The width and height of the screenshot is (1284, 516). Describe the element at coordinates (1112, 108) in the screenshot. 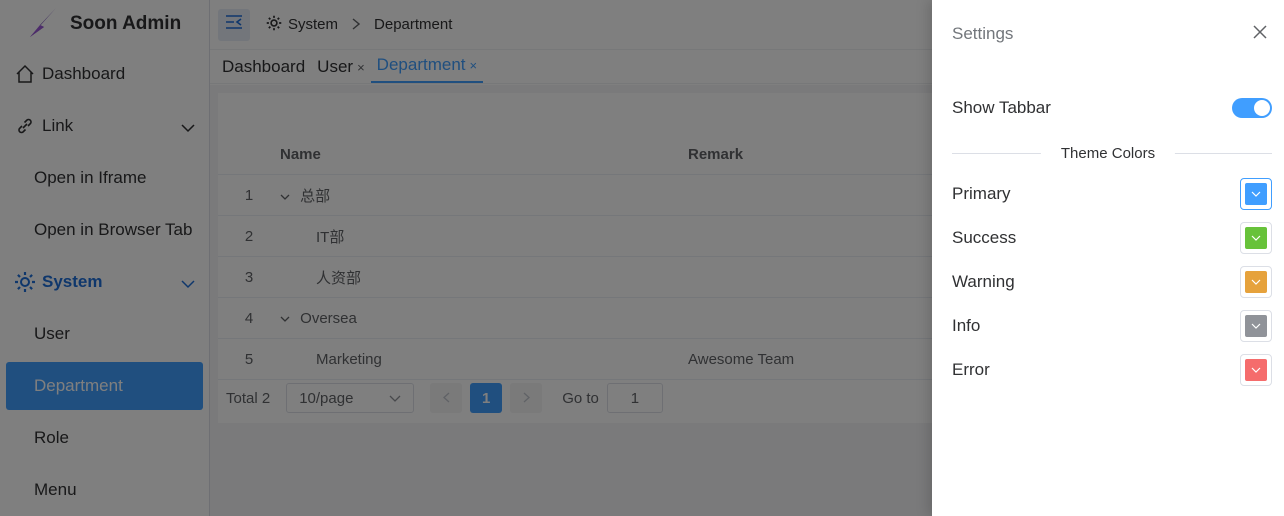

I see `show-tabbar-row: Show Tabbar` at that location.